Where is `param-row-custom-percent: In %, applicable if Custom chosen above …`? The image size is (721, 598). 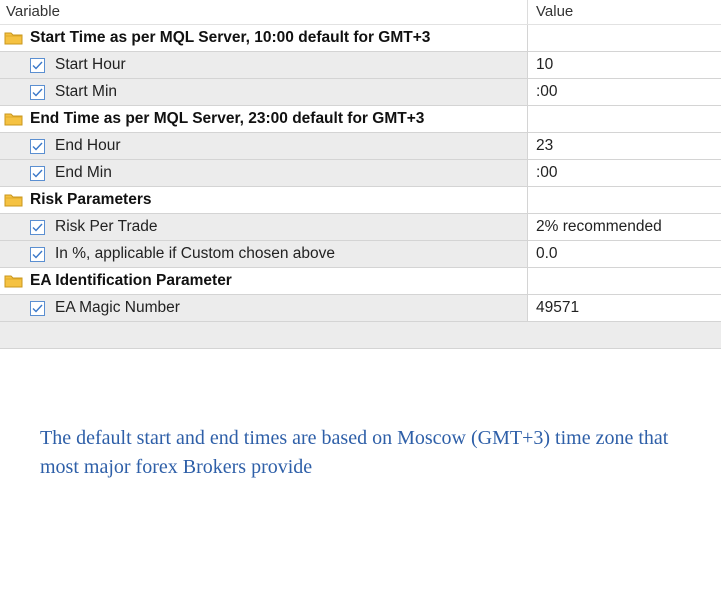 param-row-custom-percent: In %, applicable if Custom chosen above … is located at coordinates (360, 254).